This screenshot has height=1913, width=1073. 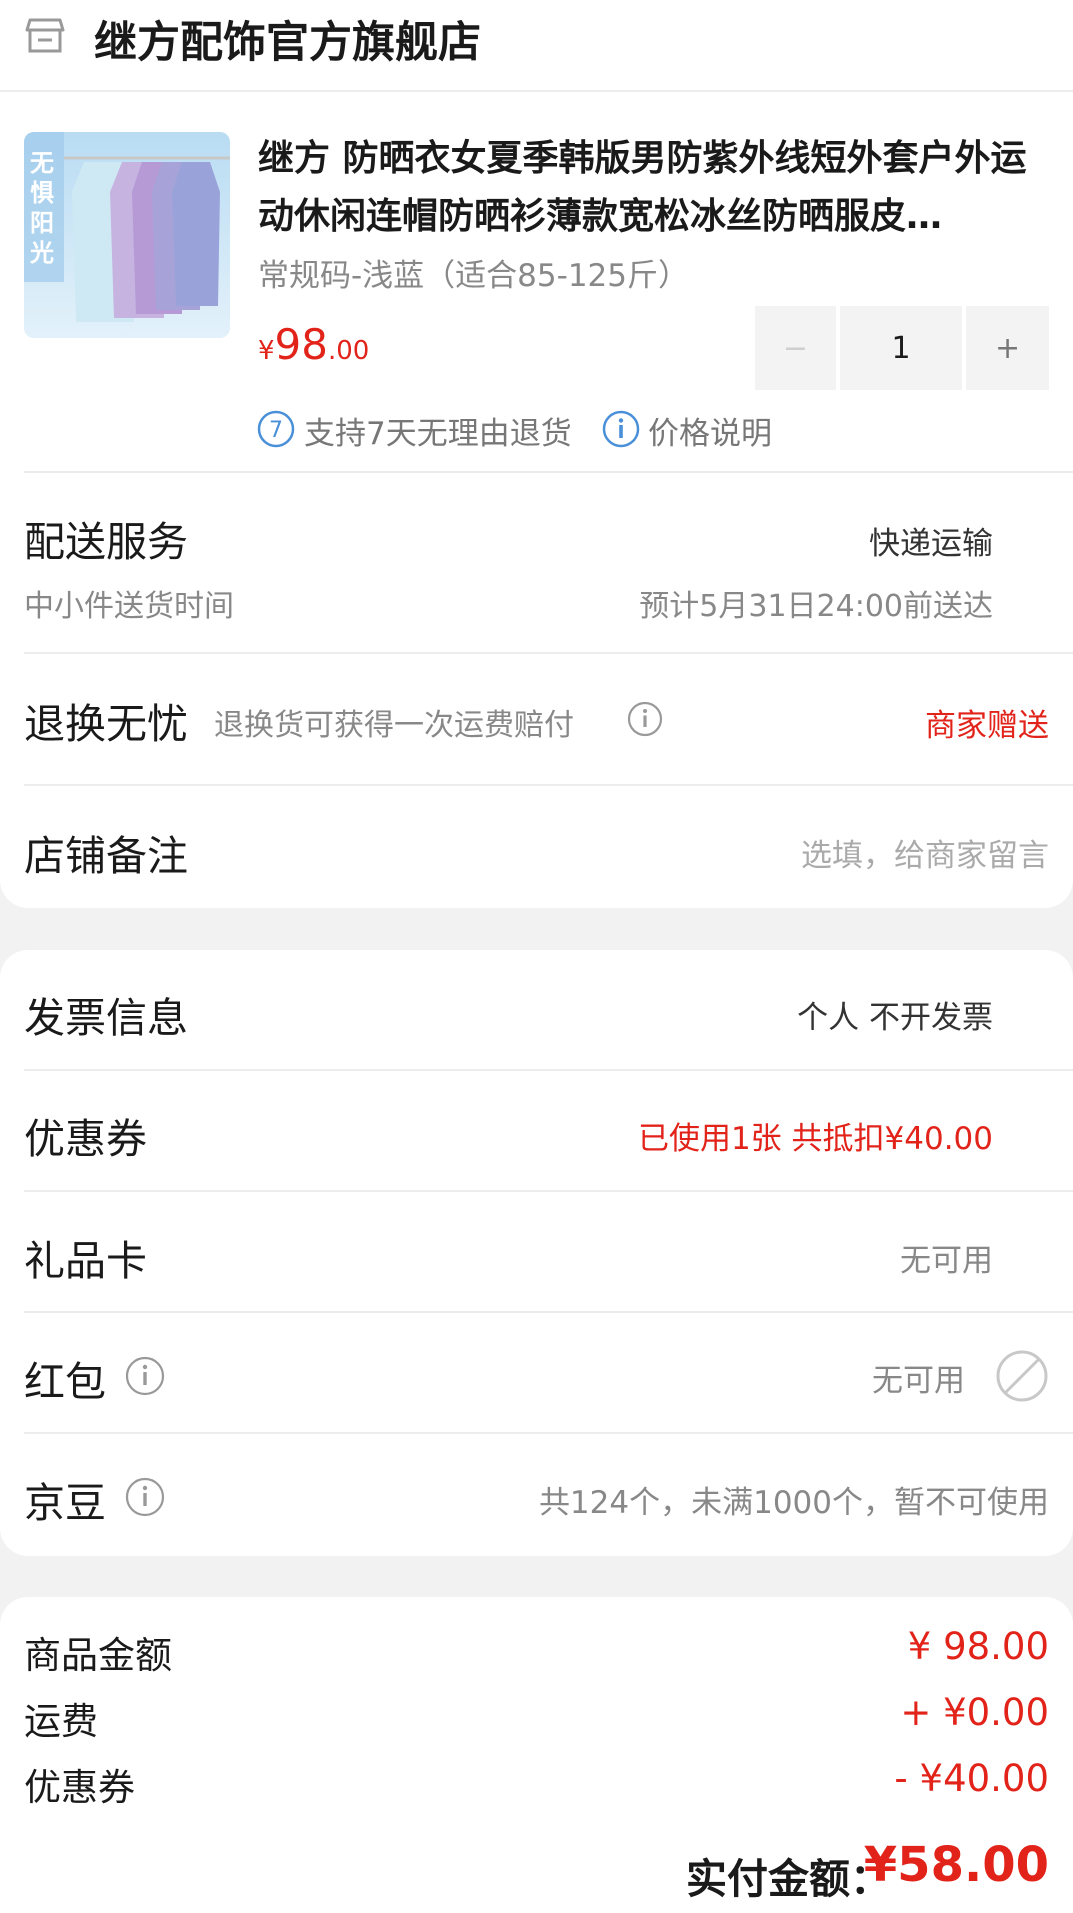 What do you see at coordinates (1008, 348) in the screenshot?
I see `increase-quantity-button: +` at bounding box center [1008, 348].